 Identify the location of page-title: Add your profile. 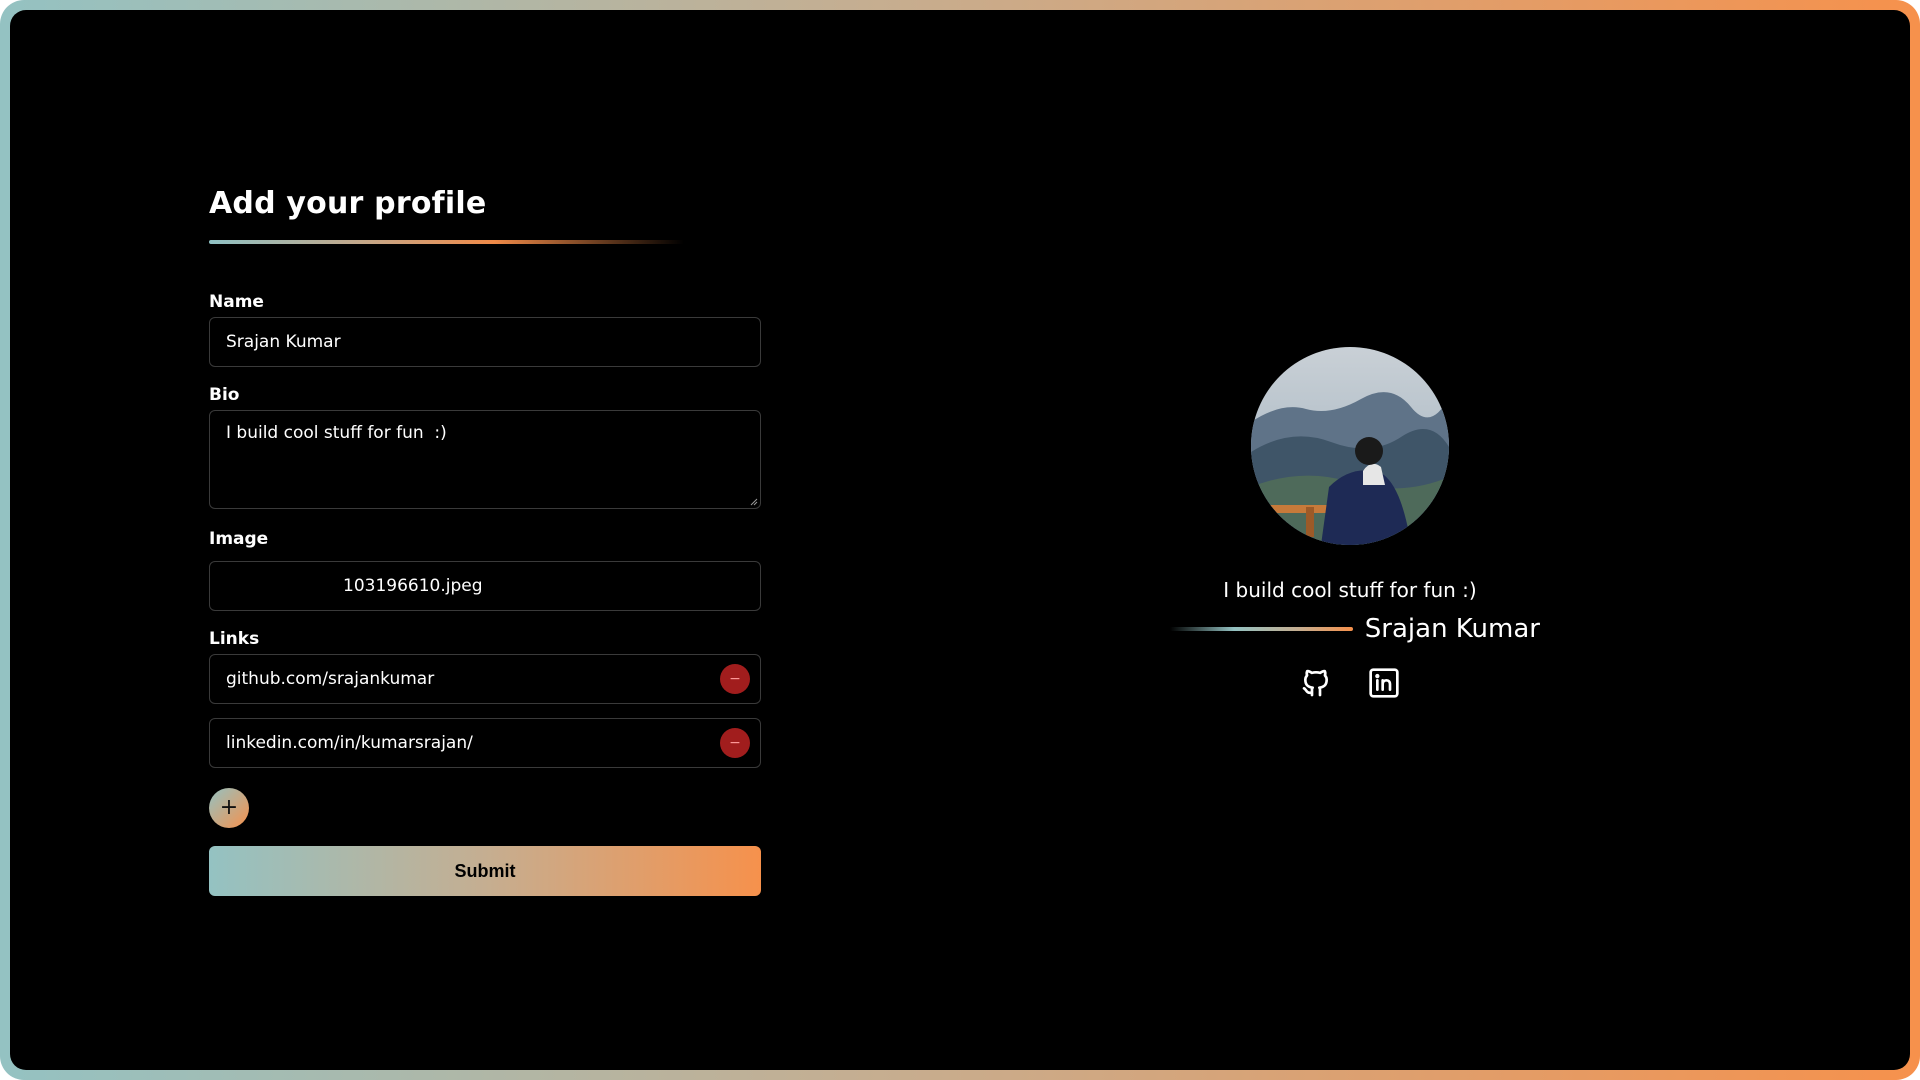
(348, 203).